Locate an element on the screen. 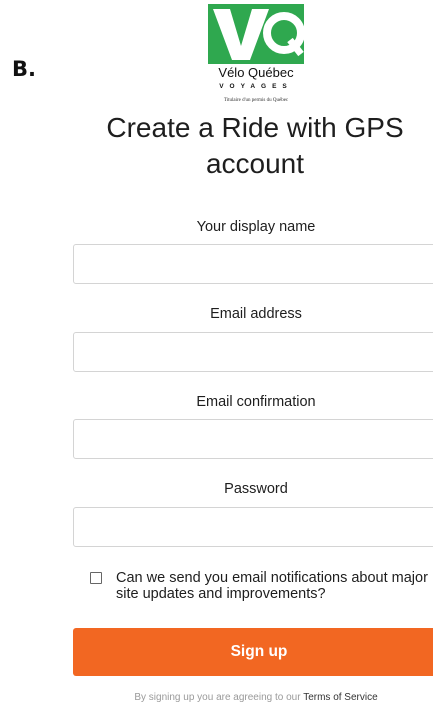 The image size is (433, 705). display-name-input is located at coordinates (253, 264).